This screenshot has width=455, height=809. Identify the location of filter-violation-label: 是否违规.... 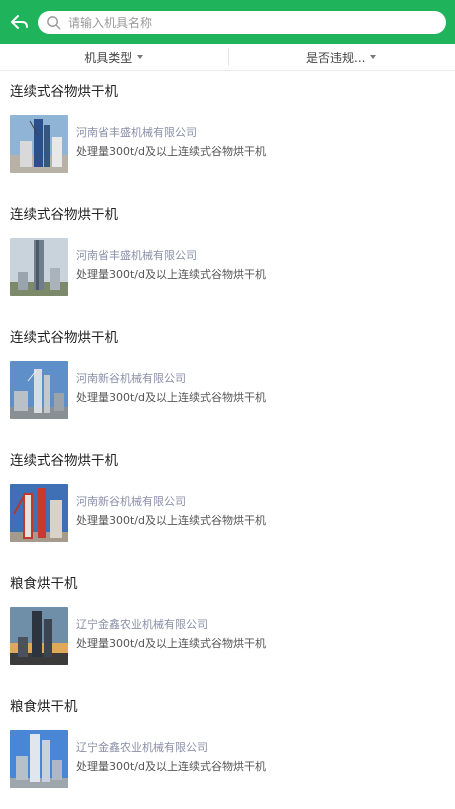
(335, 57).